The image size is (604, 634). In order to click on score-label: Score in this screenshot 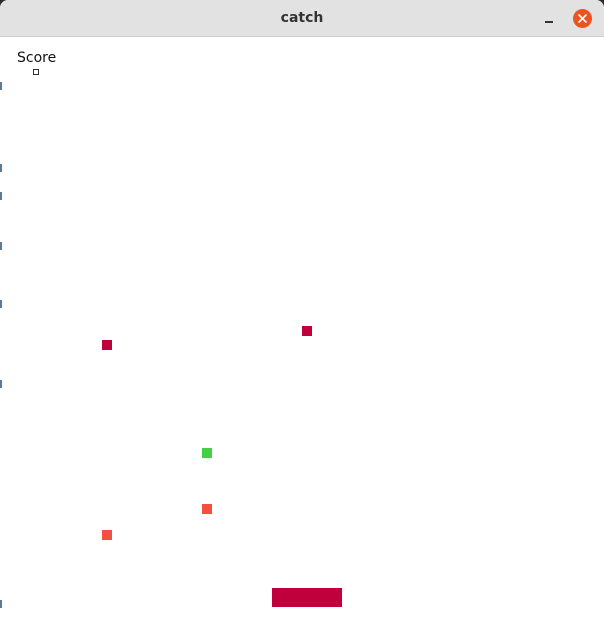, I will do `click(37, 58)`.